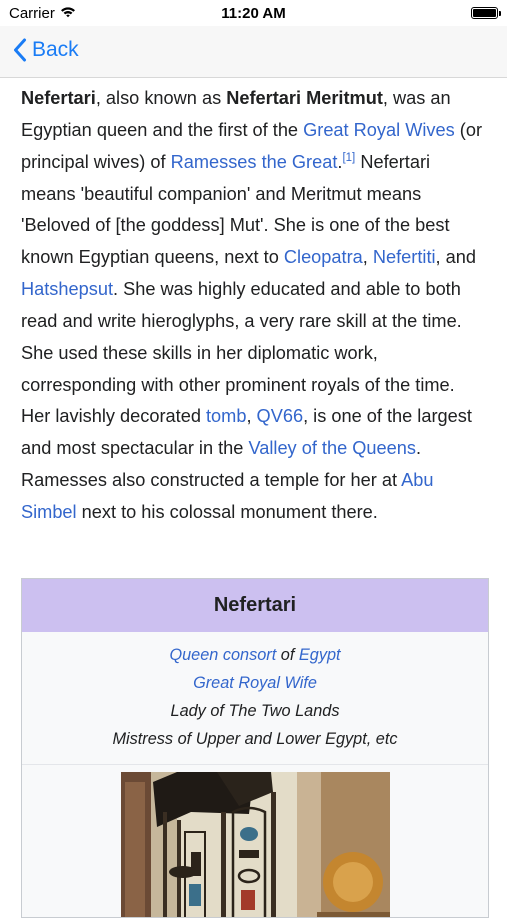 The height and width of the screenshot is (918, 507). What do you see at coordinates (404, 257) in the screenshot?
I see `link-nefertiti: Nefertiti` at bounding box center [404, 257].